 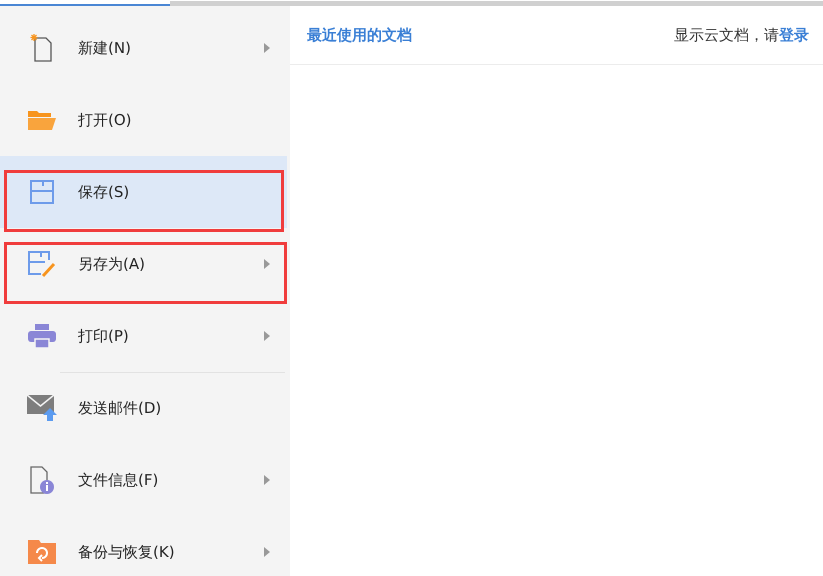 What do you see at coordinates (145, 48) in the screenshot?
I see `menu-item: 新建(N)` at bounding box center [145, 48].